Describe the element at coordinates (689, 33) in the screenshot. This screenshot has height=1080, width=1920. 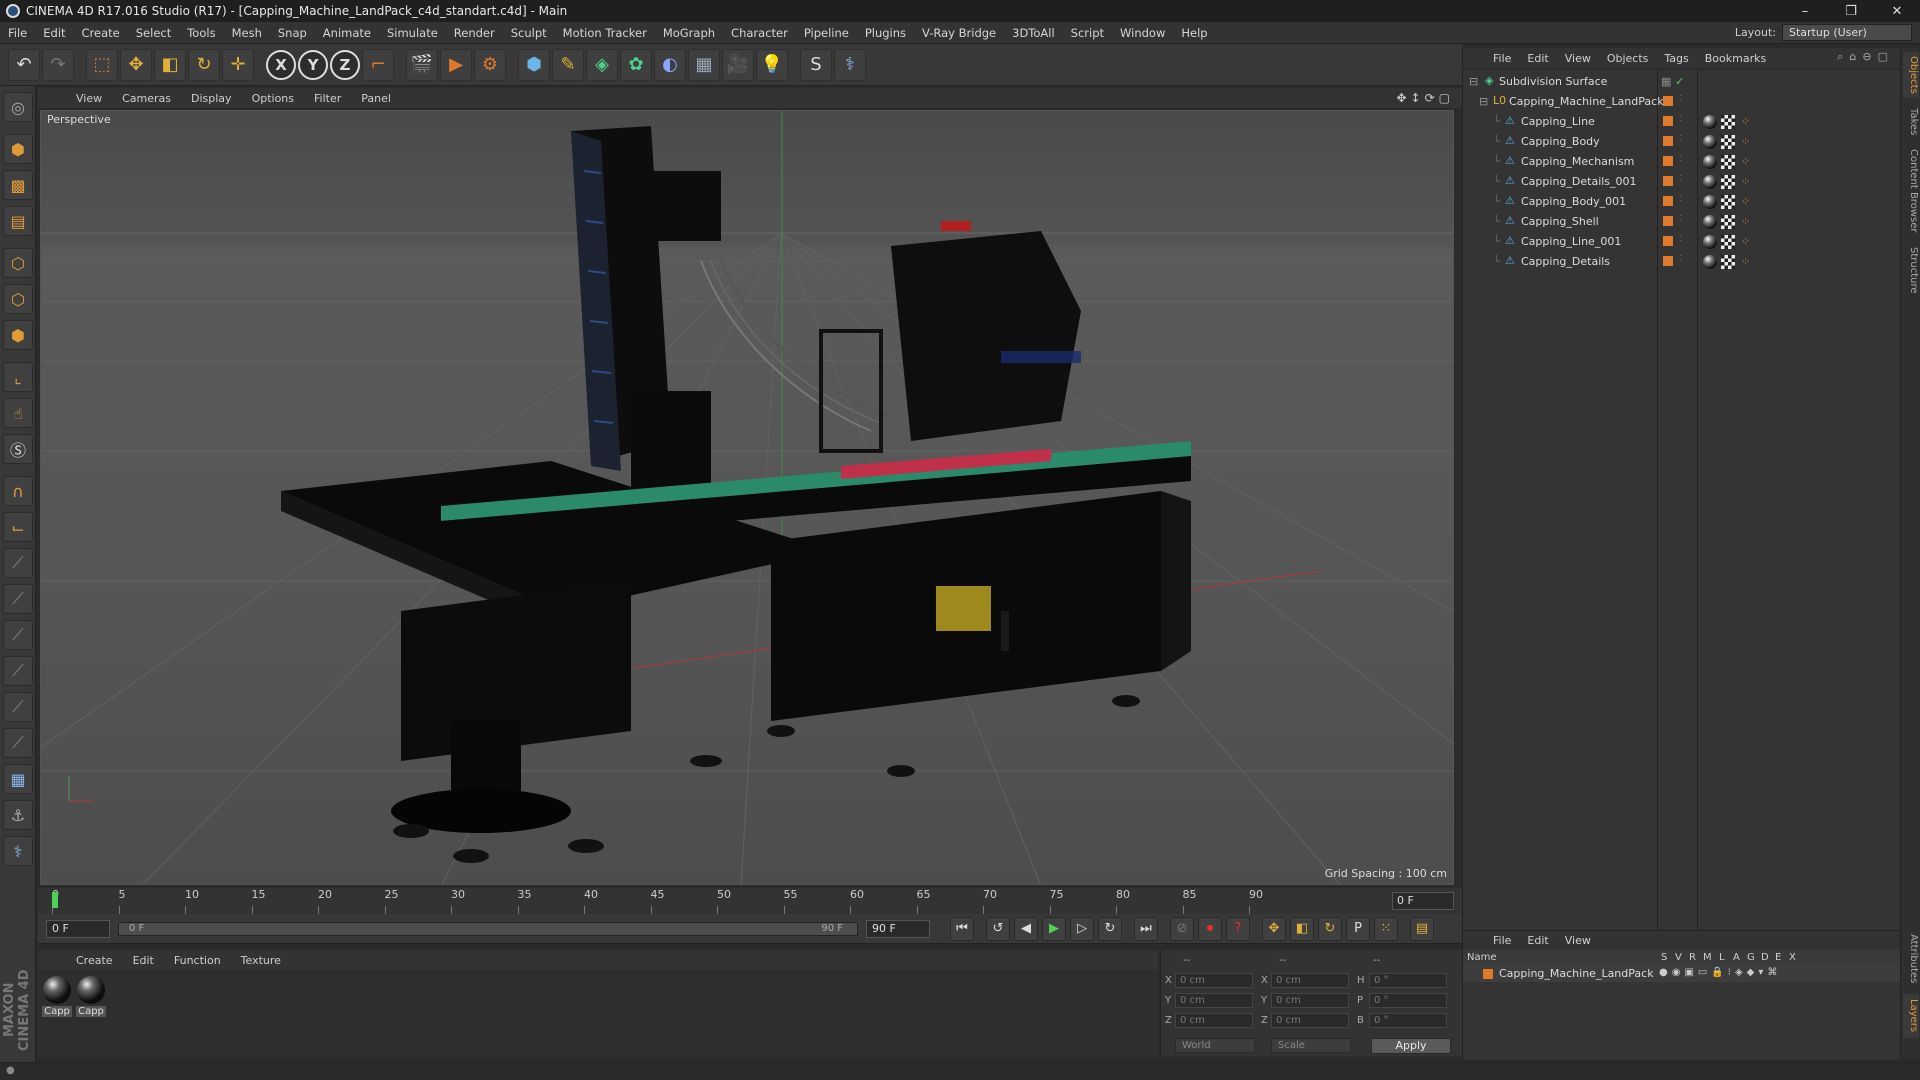
I see `menu-mograph: MoGraph` at that location.